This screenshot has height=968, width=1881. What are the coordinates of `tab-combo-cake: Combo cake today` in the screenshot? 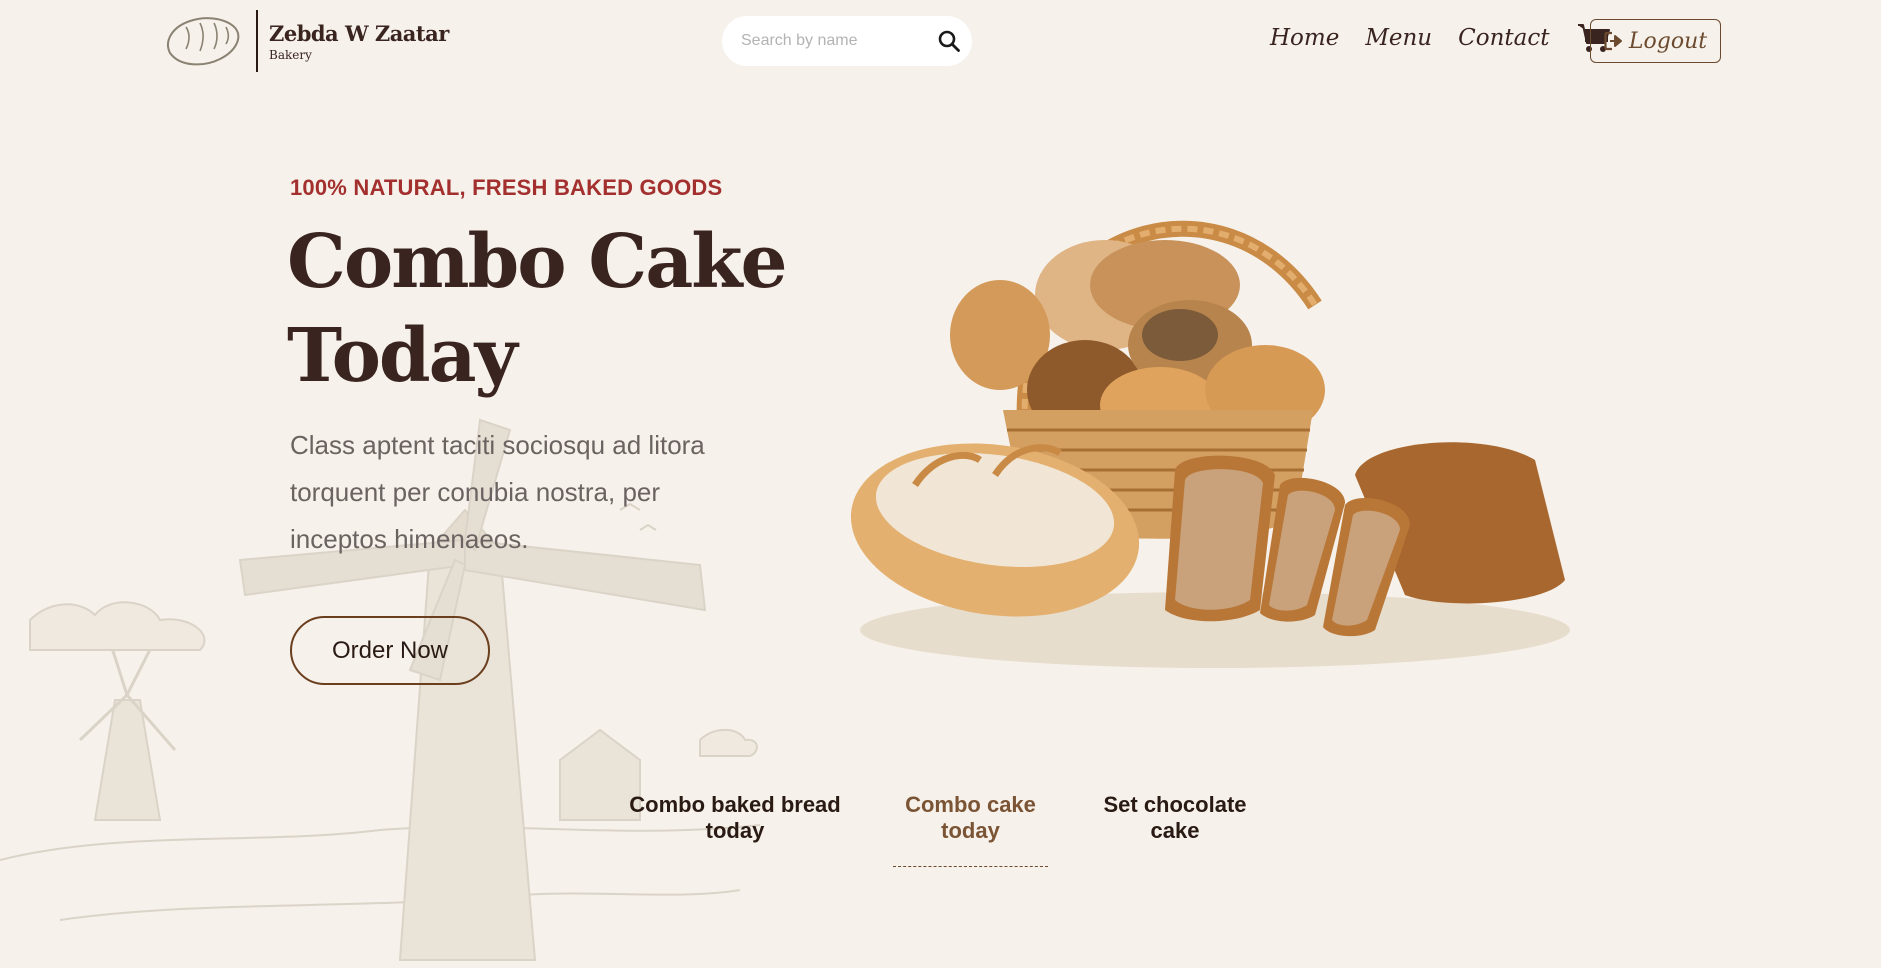 It's located at (970, 818).